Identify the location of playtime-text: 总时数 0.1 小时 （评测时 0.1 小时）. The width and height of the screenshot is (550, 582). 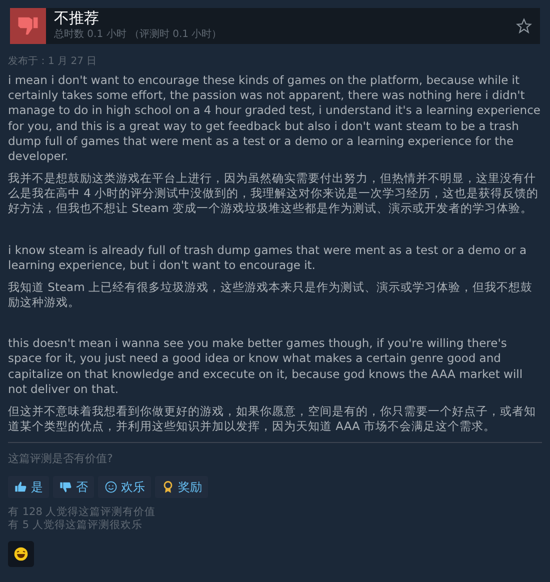
(138, 35).